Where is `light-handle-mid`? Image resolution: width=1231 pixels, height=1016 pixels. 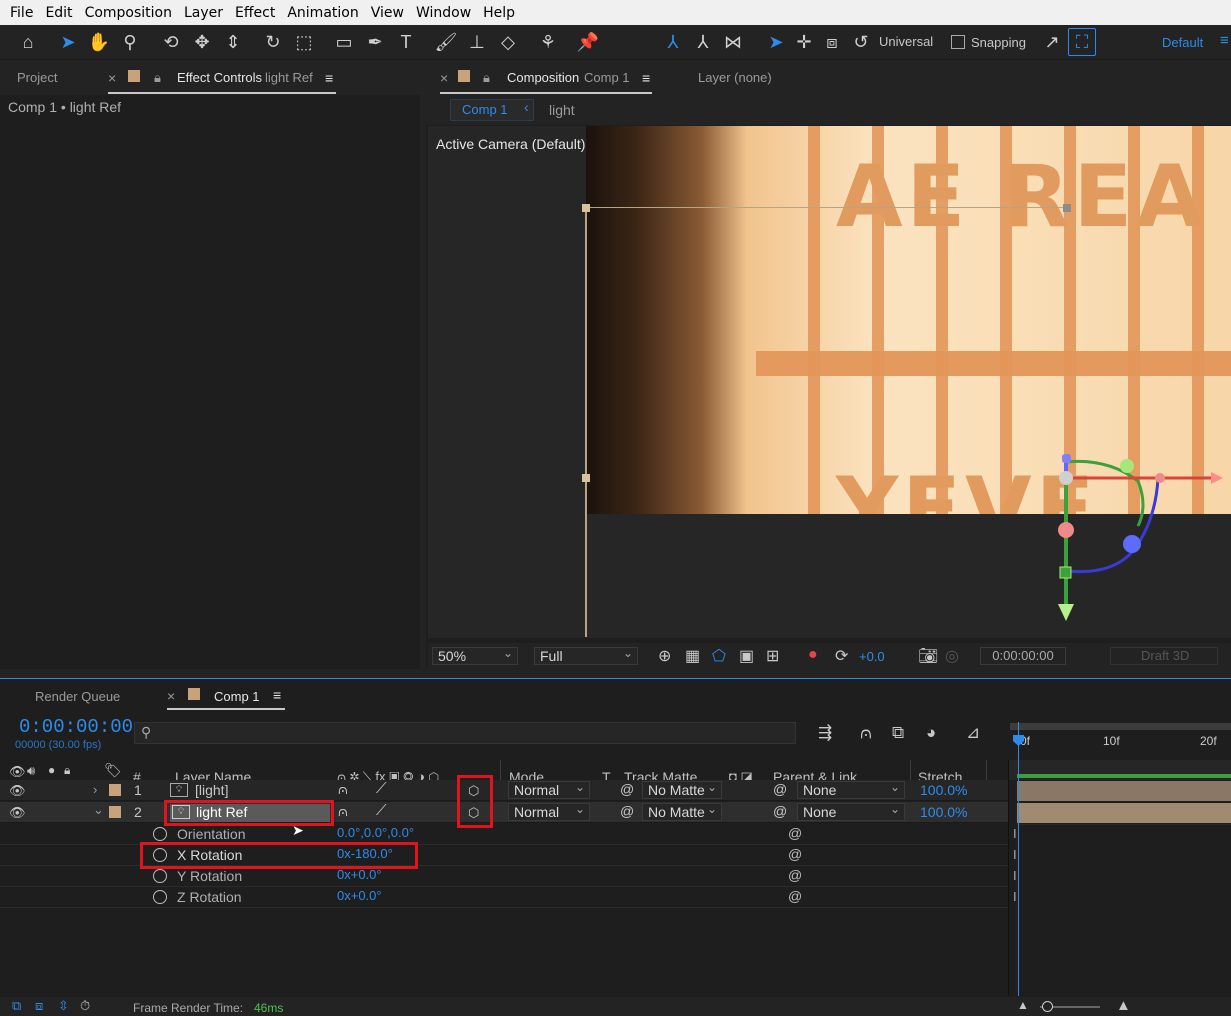 light-handle-mid is located at coordinates (586, 478).